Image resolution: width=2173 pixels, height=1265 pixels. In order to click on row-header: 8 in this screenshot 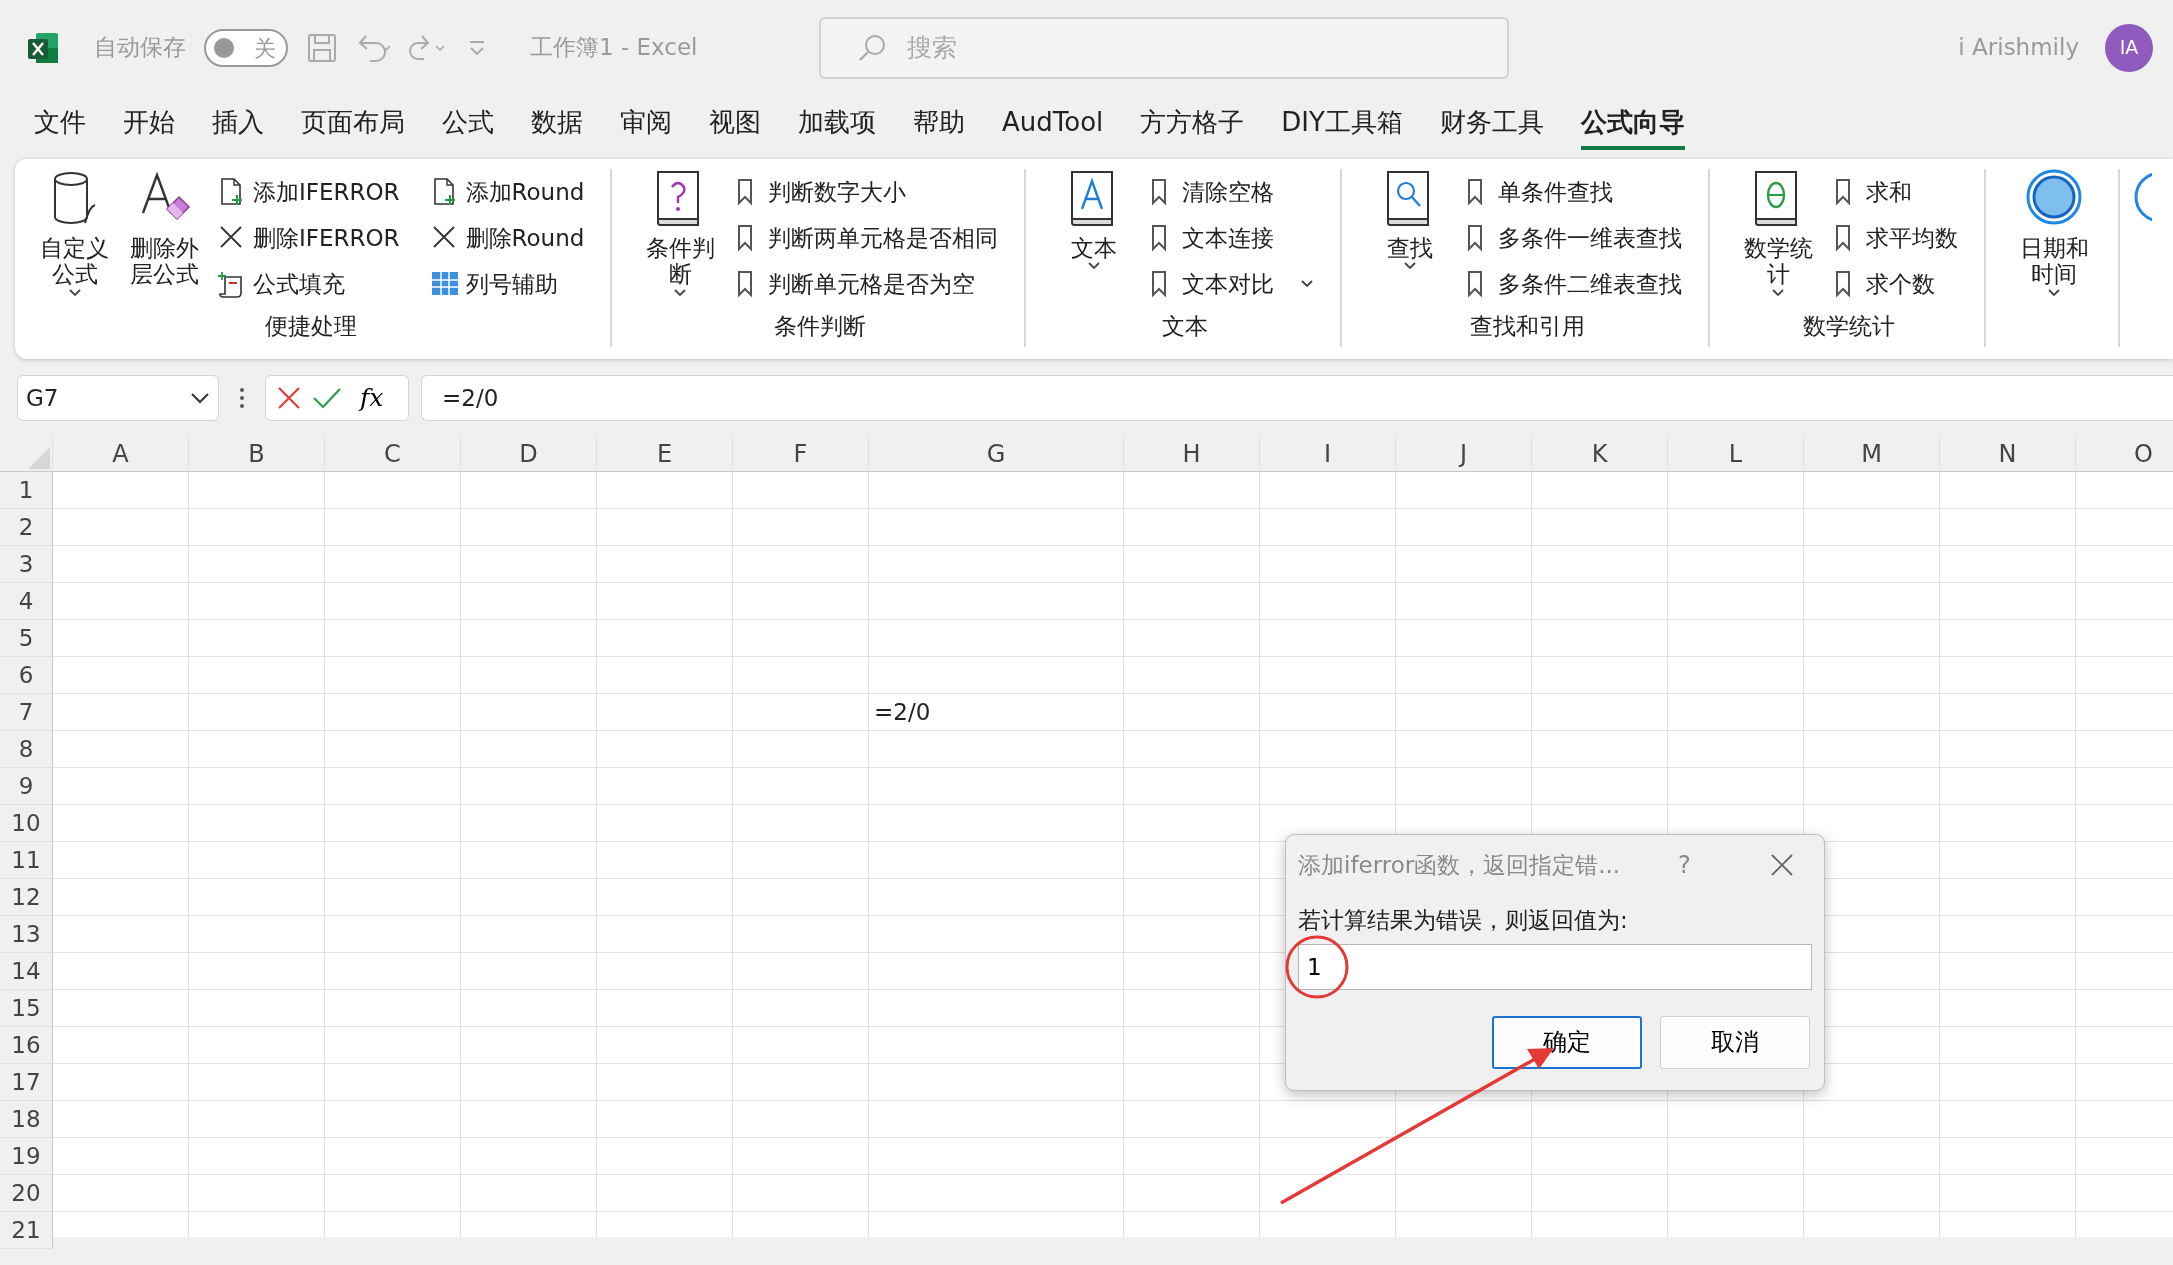, I will do `click(26, 749)`.